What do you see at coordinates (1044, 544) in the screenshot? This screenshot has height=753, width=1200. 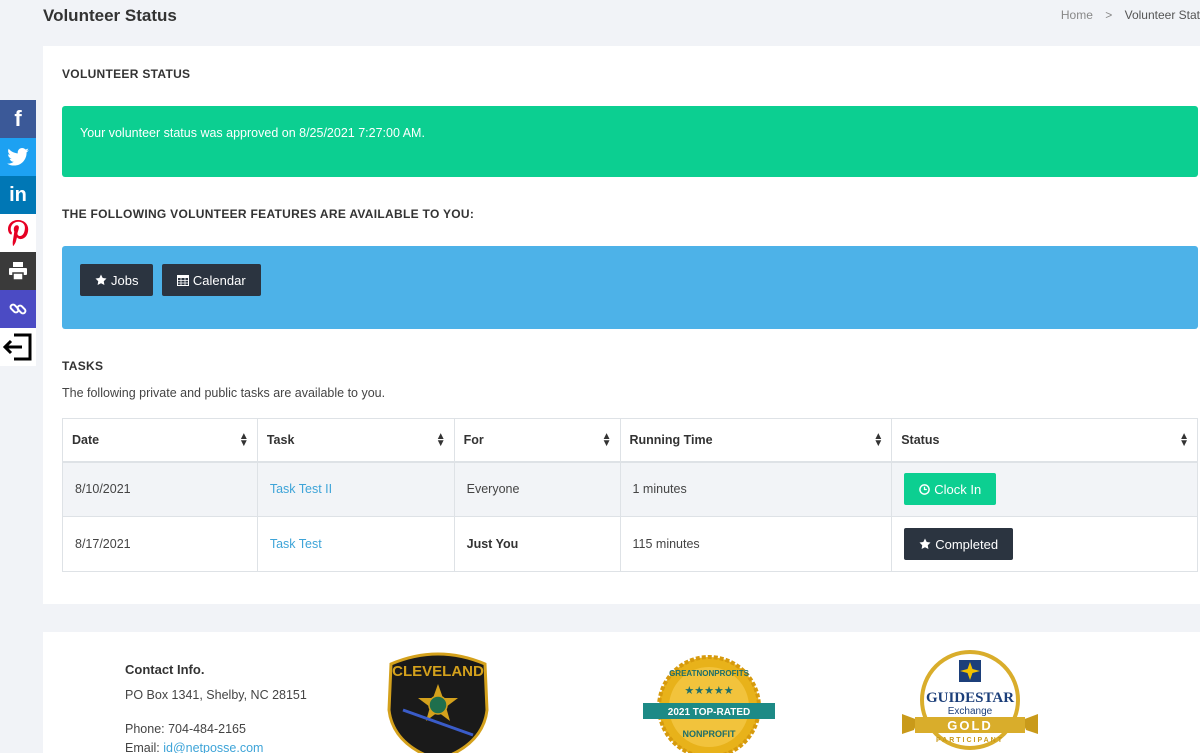 I see `cell-status: Completed` at bounding box center [1044, 544].